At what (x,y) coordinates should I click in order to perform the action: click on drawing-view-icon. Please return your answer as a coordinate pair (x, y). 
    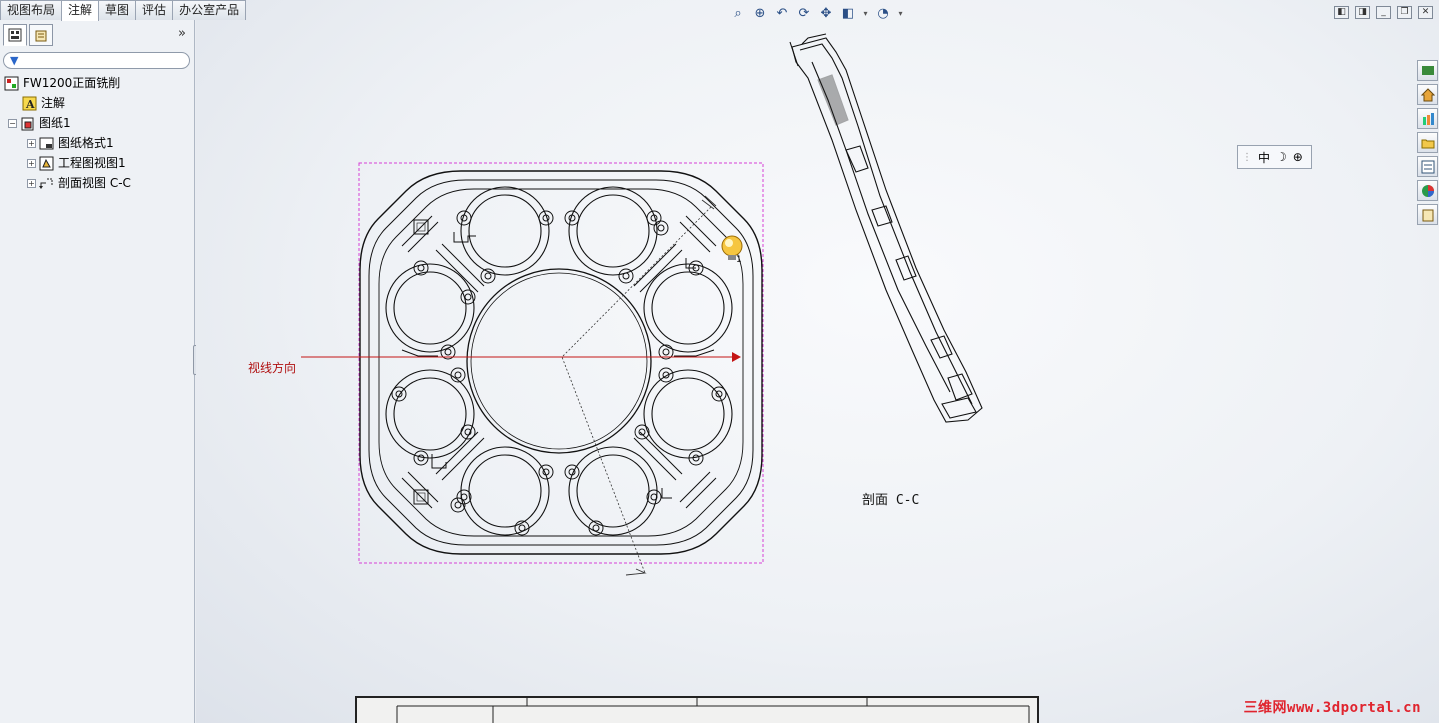
    Looking at the image, I should click on (46, 163).